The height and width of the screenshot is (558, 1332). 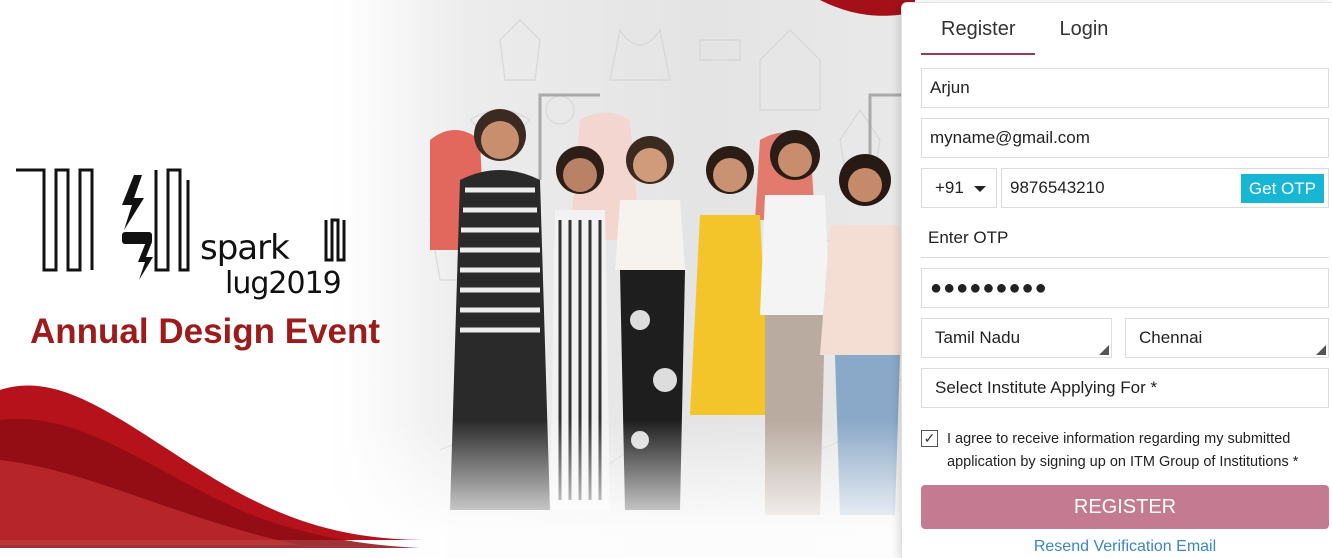 What do you see at coordinates (1125, 288) in the screenshot?
I see `password-field: ●●●●●●●●●` at bounding box center [1125, 288].